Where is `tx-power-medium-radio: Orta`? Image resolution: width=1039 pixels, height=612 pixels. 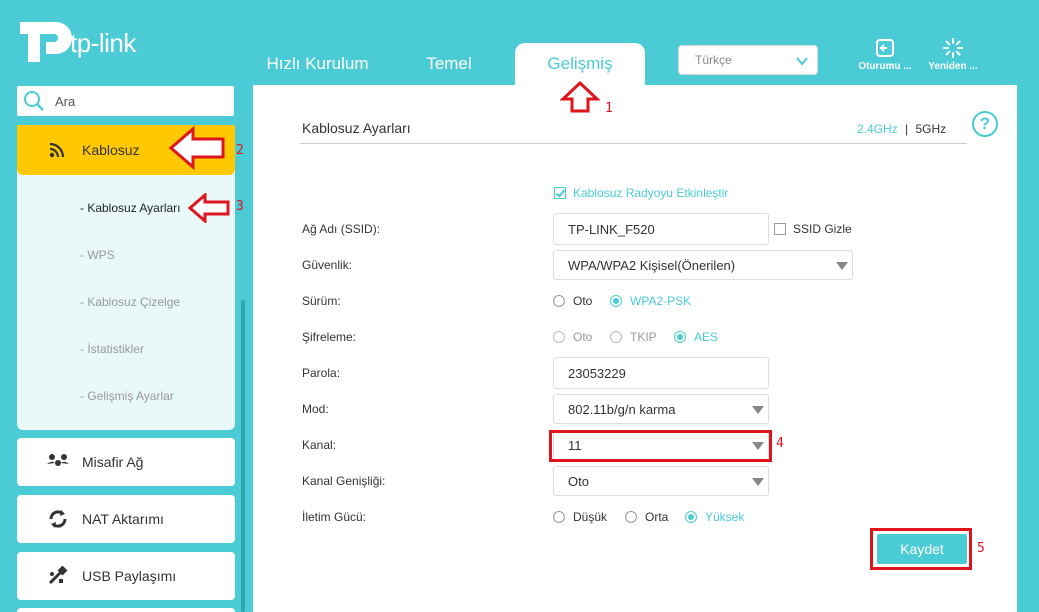 tx-power-medium-radio: Orta is located at coordinates (646, 517).